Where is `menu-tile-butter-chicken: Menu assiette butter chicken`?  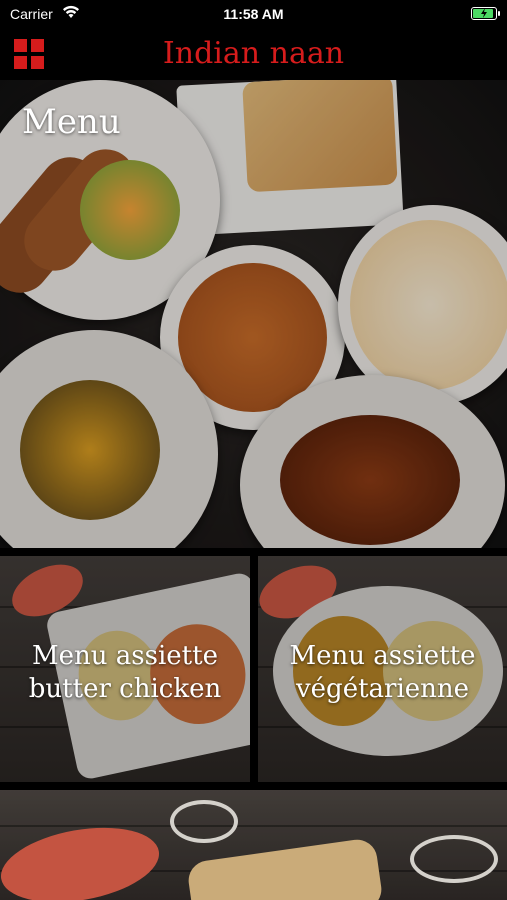 menu-tile-butter-chicken: Menu assiette butter chicken is located at coordinates (125, 669).